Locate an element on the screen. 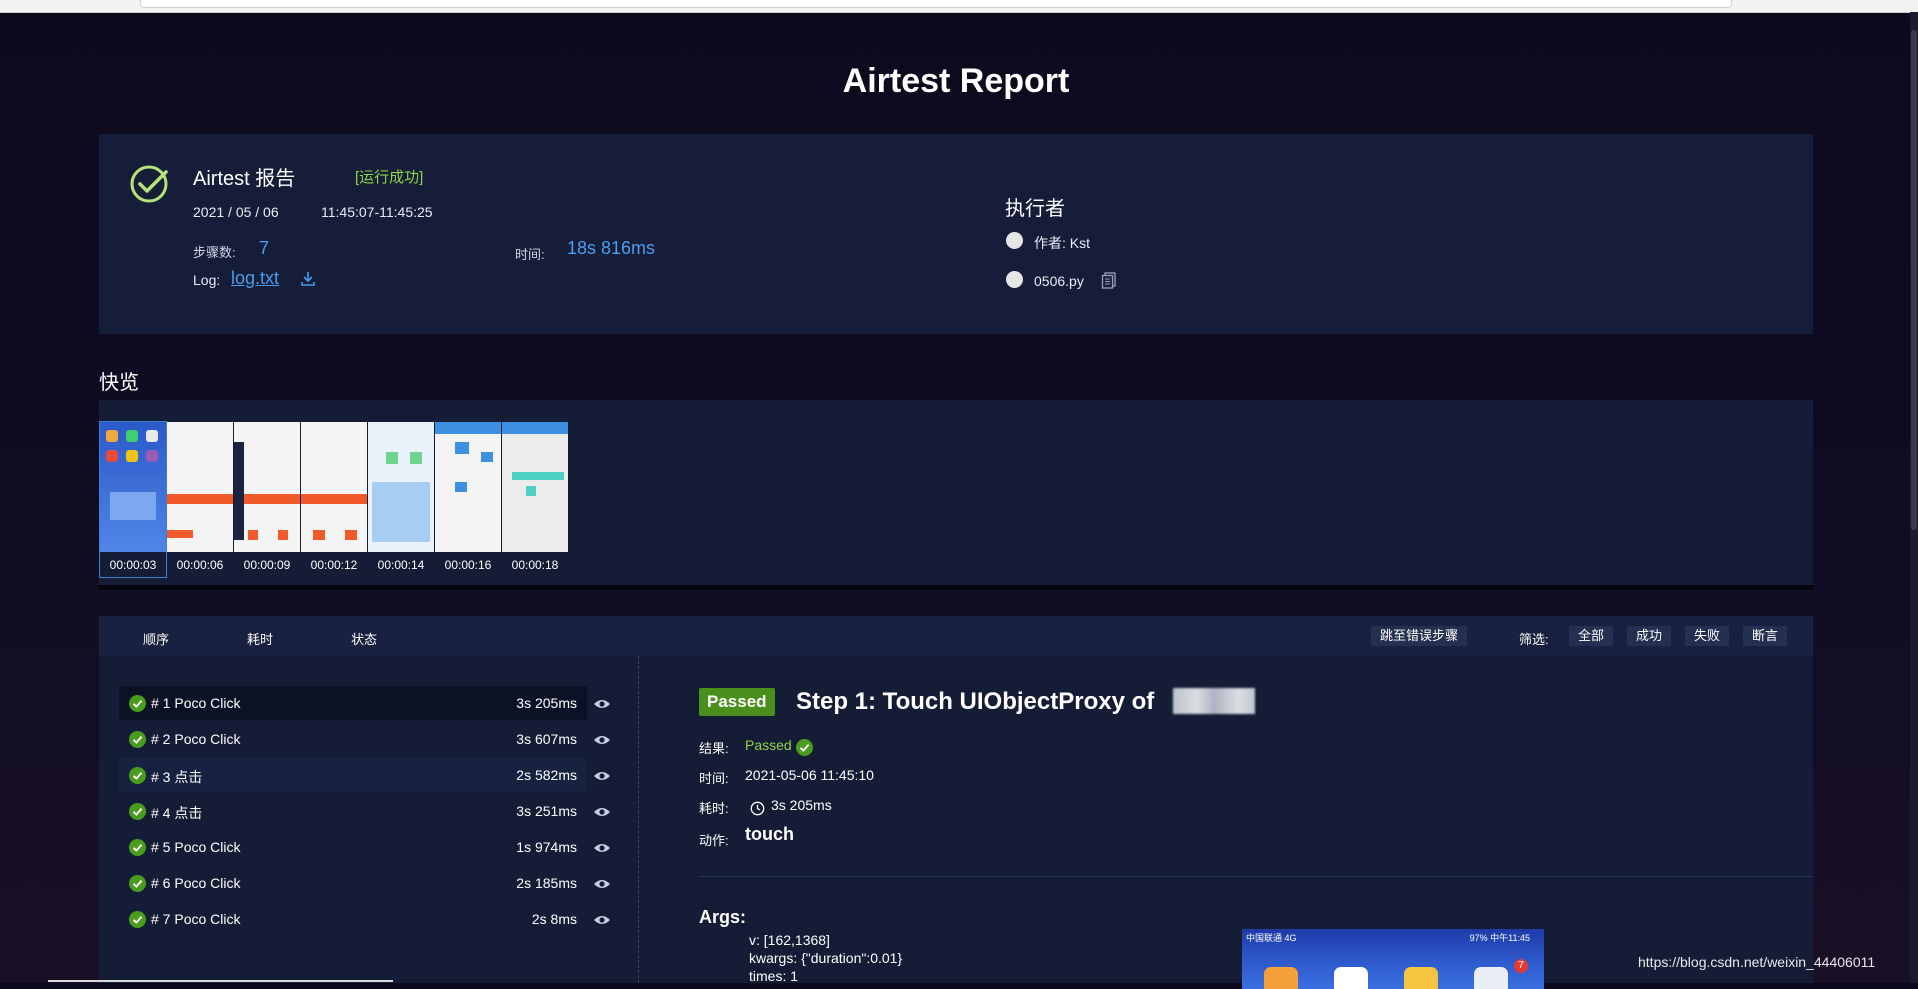 The width and height of the screenshot is (1918, 989). overview-title: 快览 is located at coordinates (119, 383).